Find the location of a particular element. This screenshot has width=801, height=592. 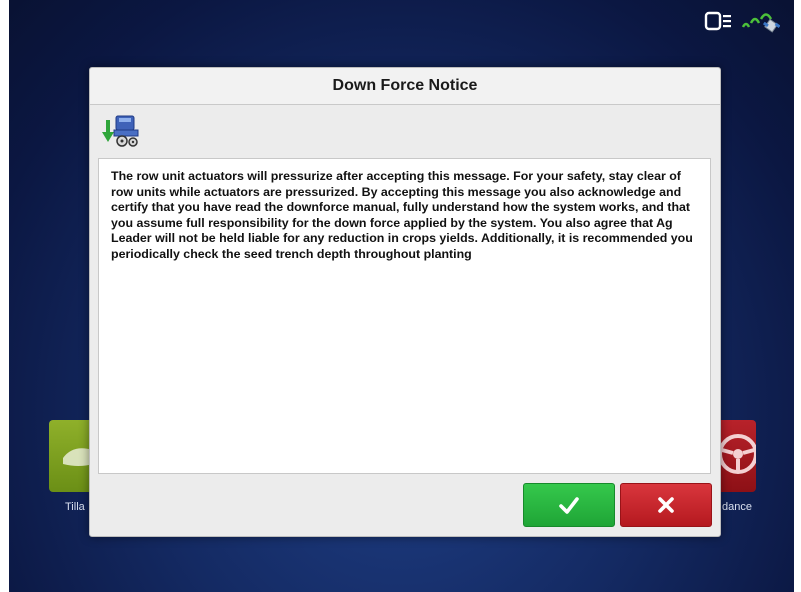

x-icon is located at coordinates (666, 505).